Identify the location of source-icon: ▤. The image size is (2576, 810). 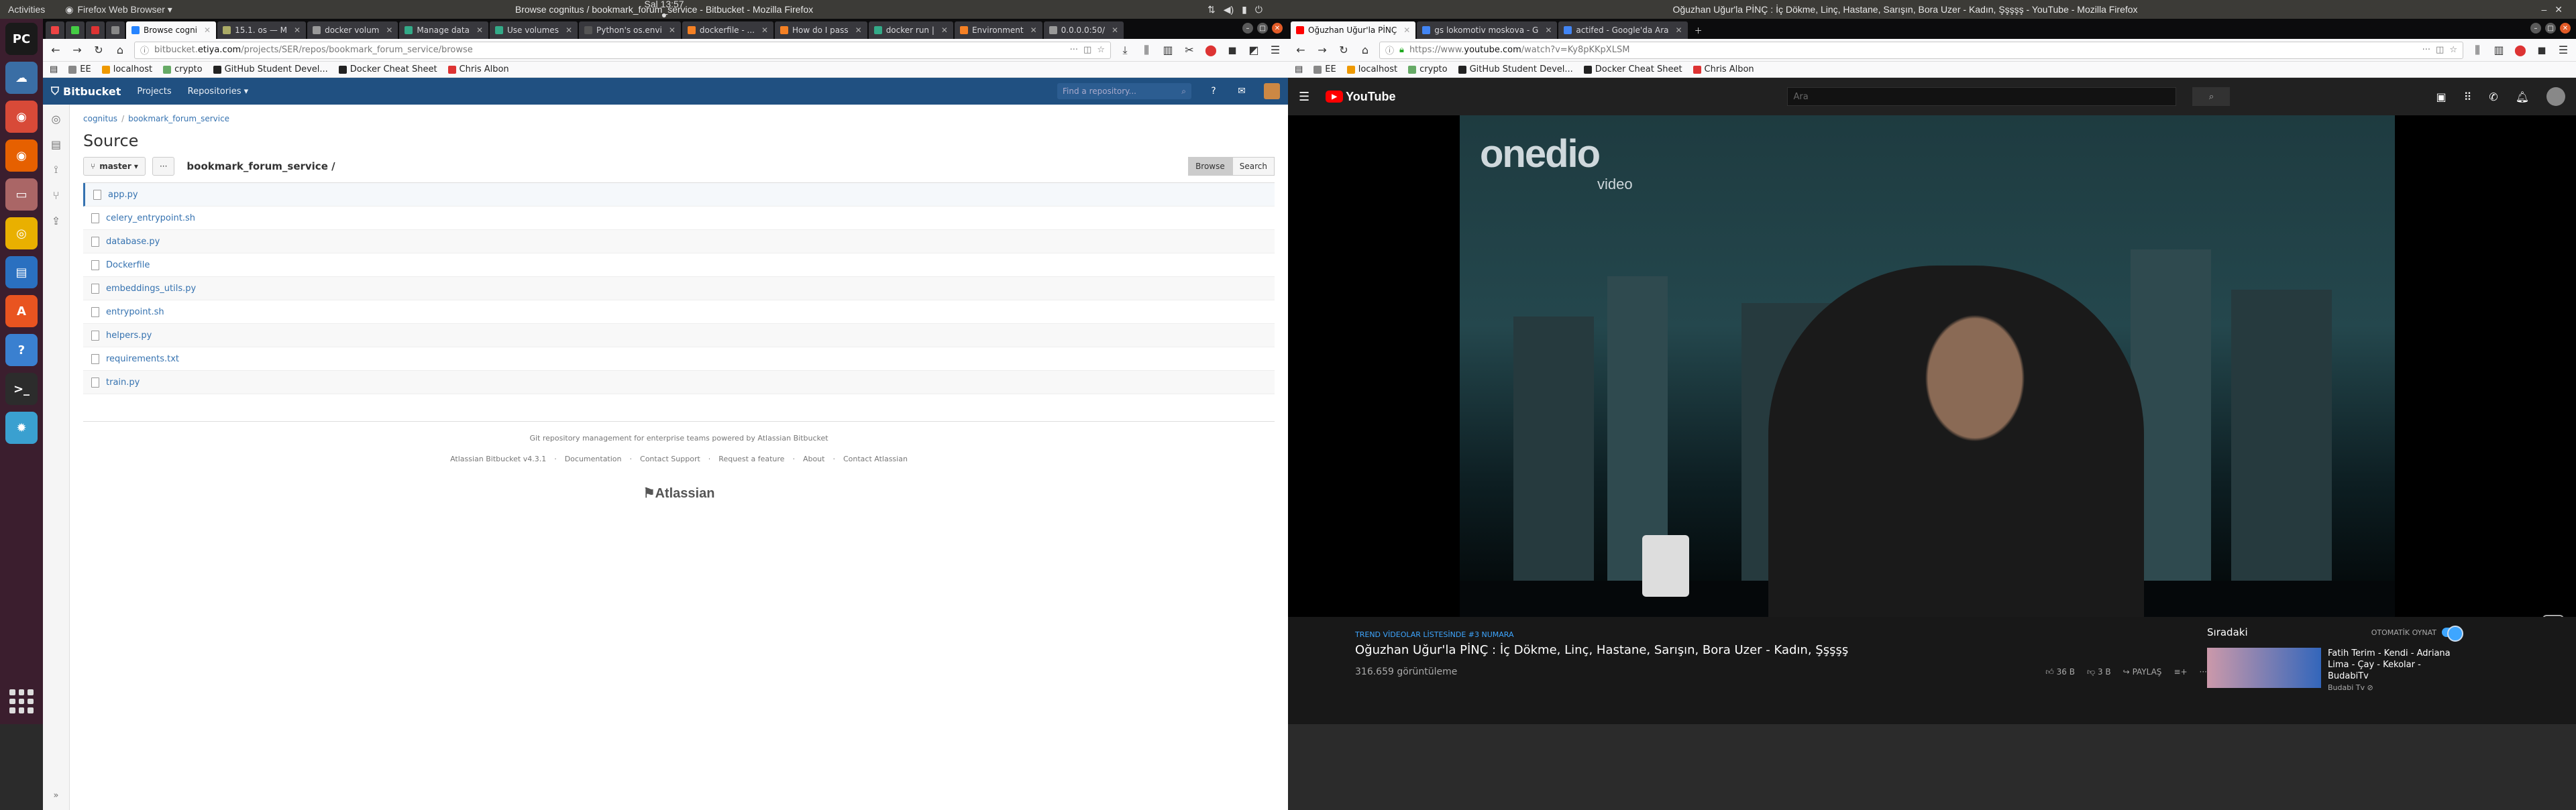
(56, 144).